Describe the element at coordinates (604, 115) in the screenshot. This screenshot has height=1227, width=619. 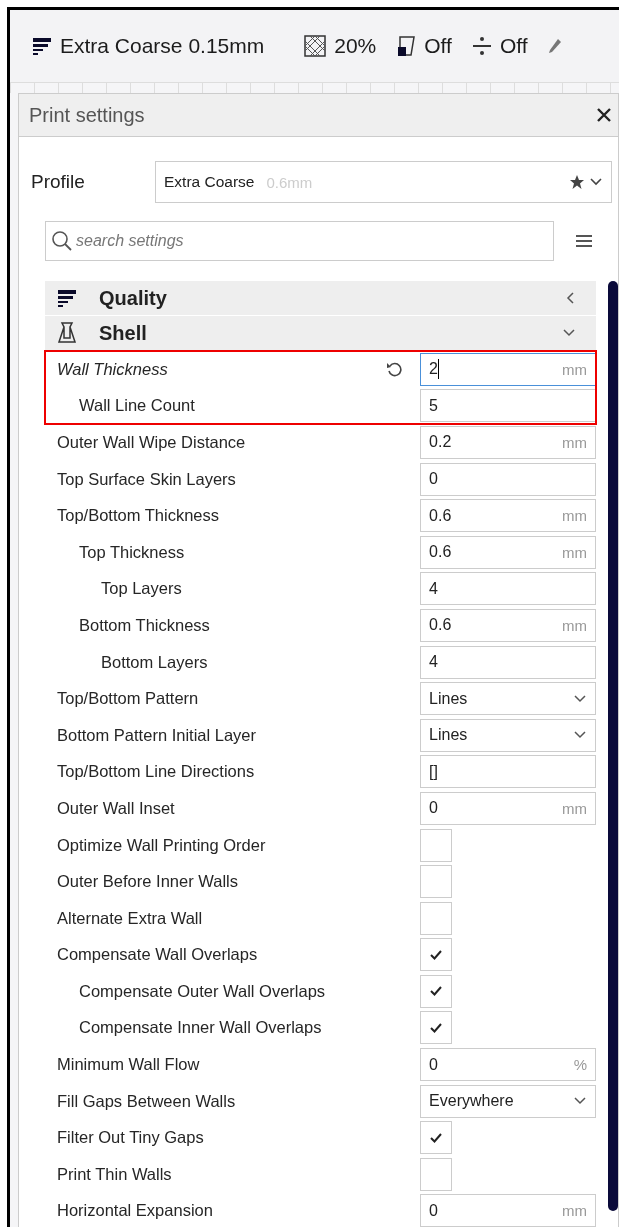
I see `close-icon` at that location.